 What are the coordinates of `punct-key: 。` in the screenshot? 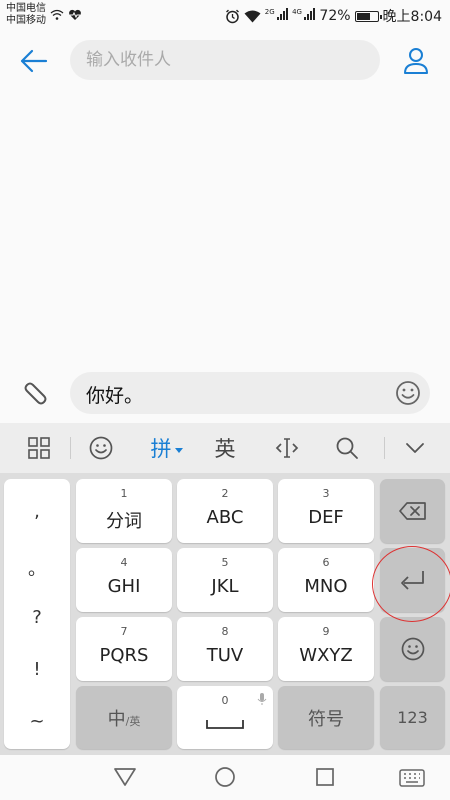 It's located at (37, 568).